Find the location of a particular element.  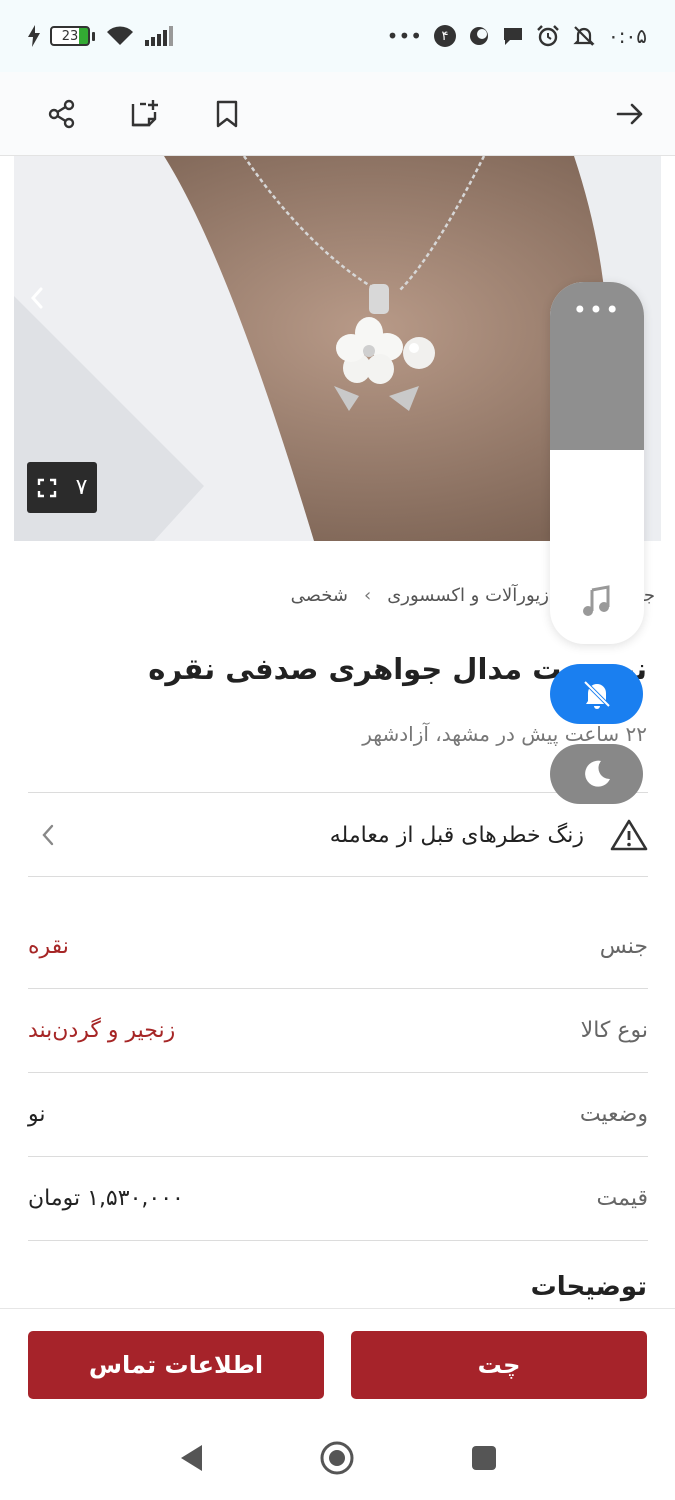

nav-back-icon is located at coordinates (191, 1458).